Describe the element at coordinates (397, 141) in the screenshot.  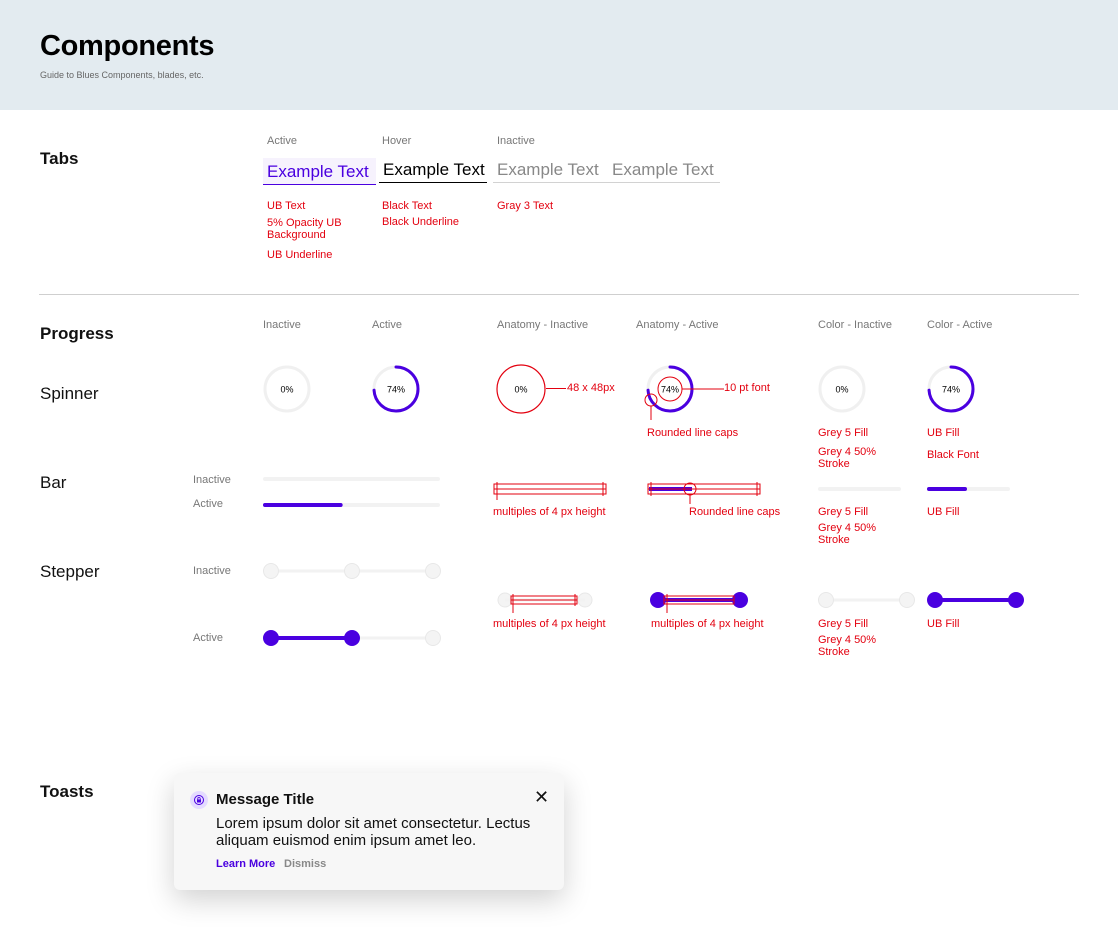
I see `tabs-label-hover: Hover` at that location.